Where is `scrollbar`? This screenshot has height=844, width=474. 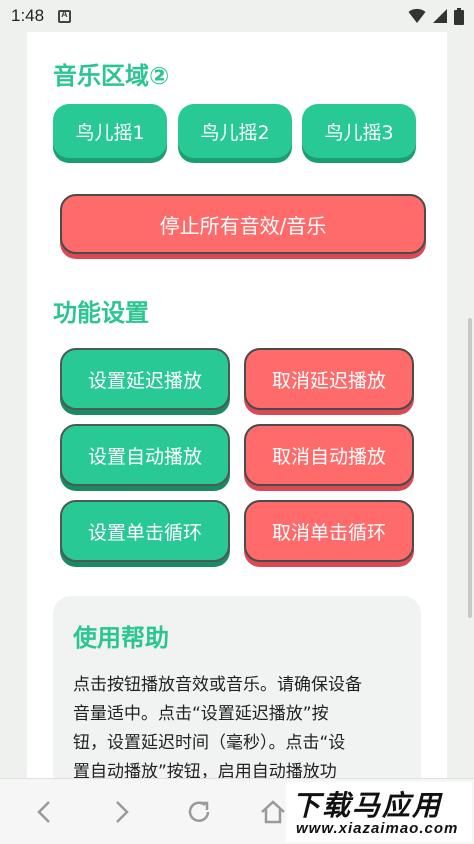 scrollbar is located at coordinates (470, 468).